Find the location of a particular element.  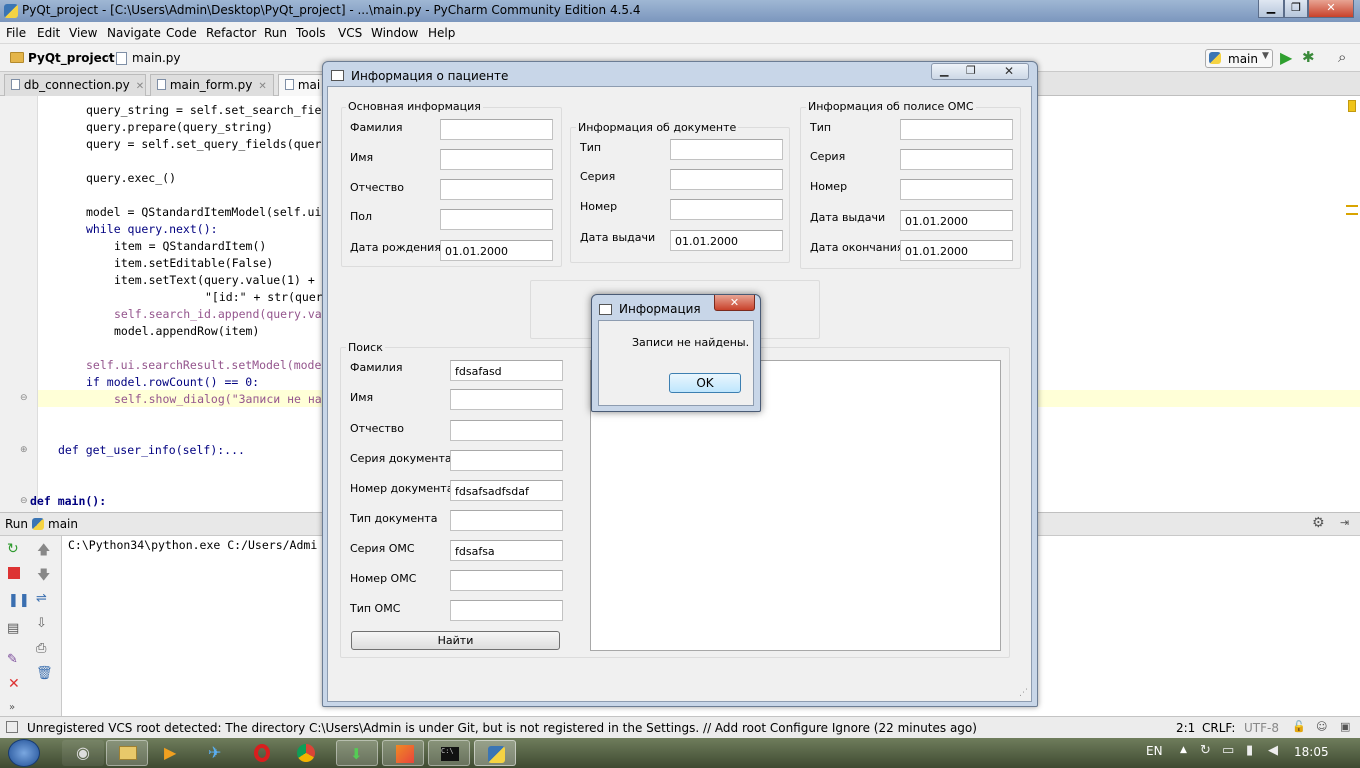

language-indicator: EN is located at coordinates (1154, 751).